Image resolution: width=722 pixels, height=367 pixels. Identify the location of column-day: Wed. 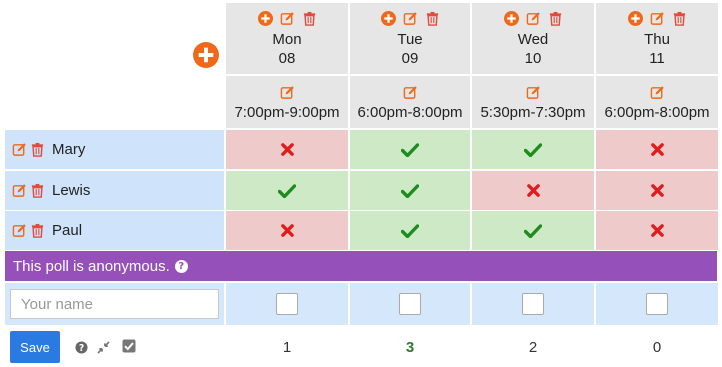
(533, 39).